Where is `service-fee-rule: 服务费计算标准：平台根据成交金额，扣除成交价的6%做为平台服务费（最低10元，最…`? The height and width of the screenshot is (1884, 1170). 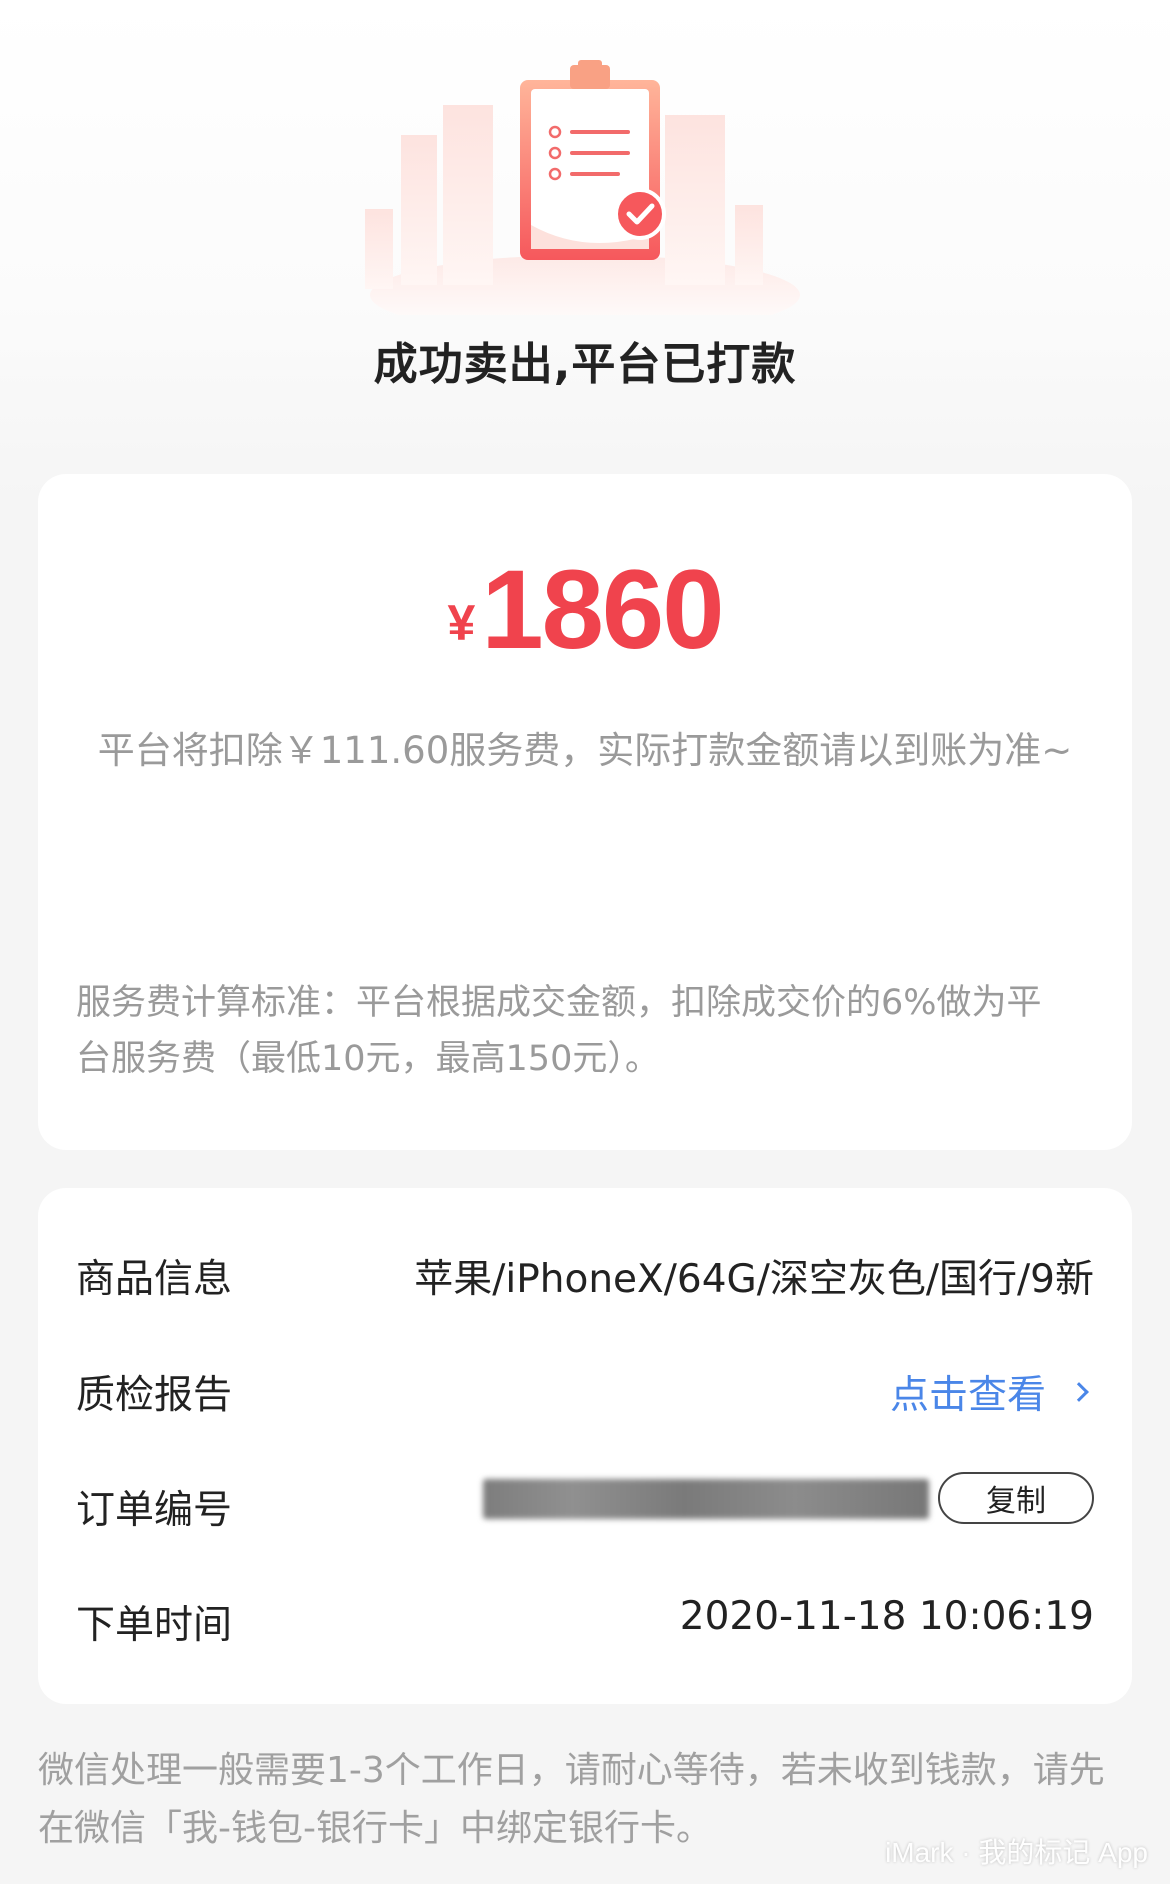
service-fee-rule: 服务费计算标准：平台根据成交金额，扣除成交价的6%做为平台服务费（最低10元，最… is located at coordinates (559, 1031).